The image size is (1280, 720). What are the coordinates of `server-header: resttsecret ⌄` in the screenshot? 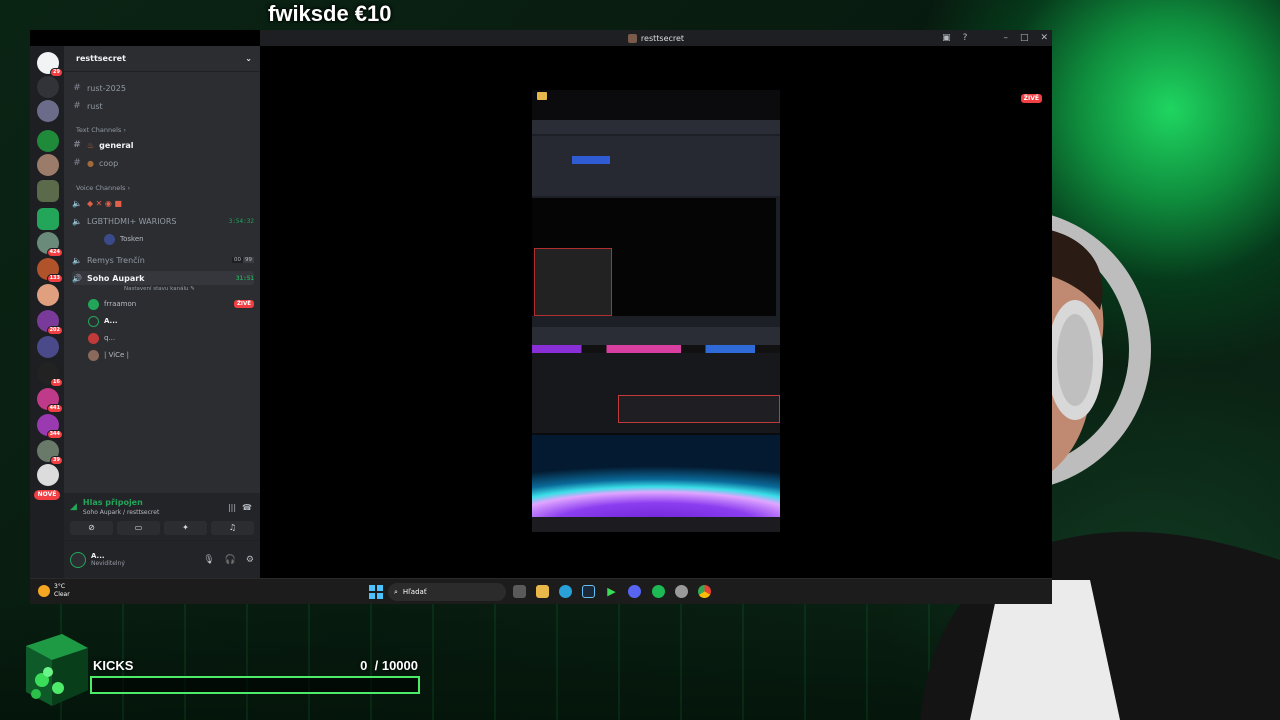 It's located at (162, 59).